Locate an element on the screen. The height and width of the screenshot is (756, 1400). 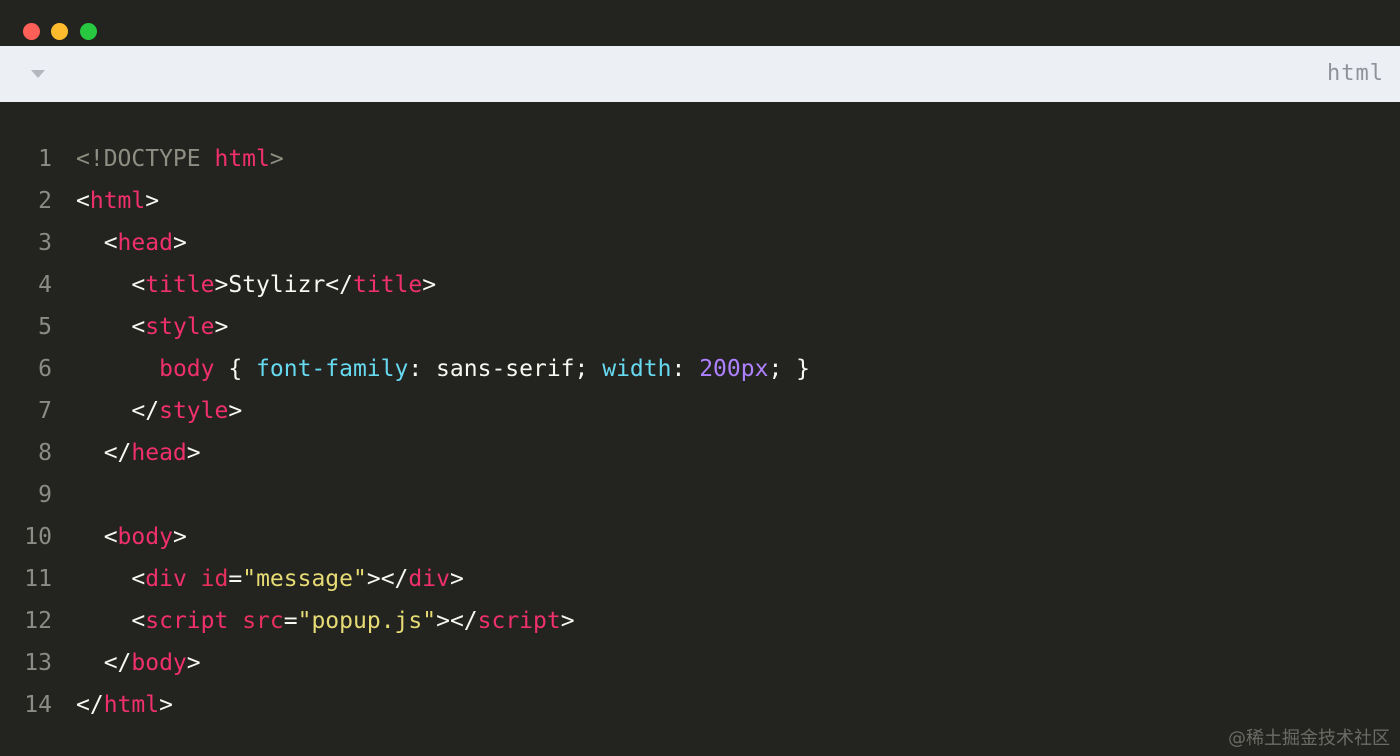
line-content: <div id="message"></div> is located at coordinates (270, 579).